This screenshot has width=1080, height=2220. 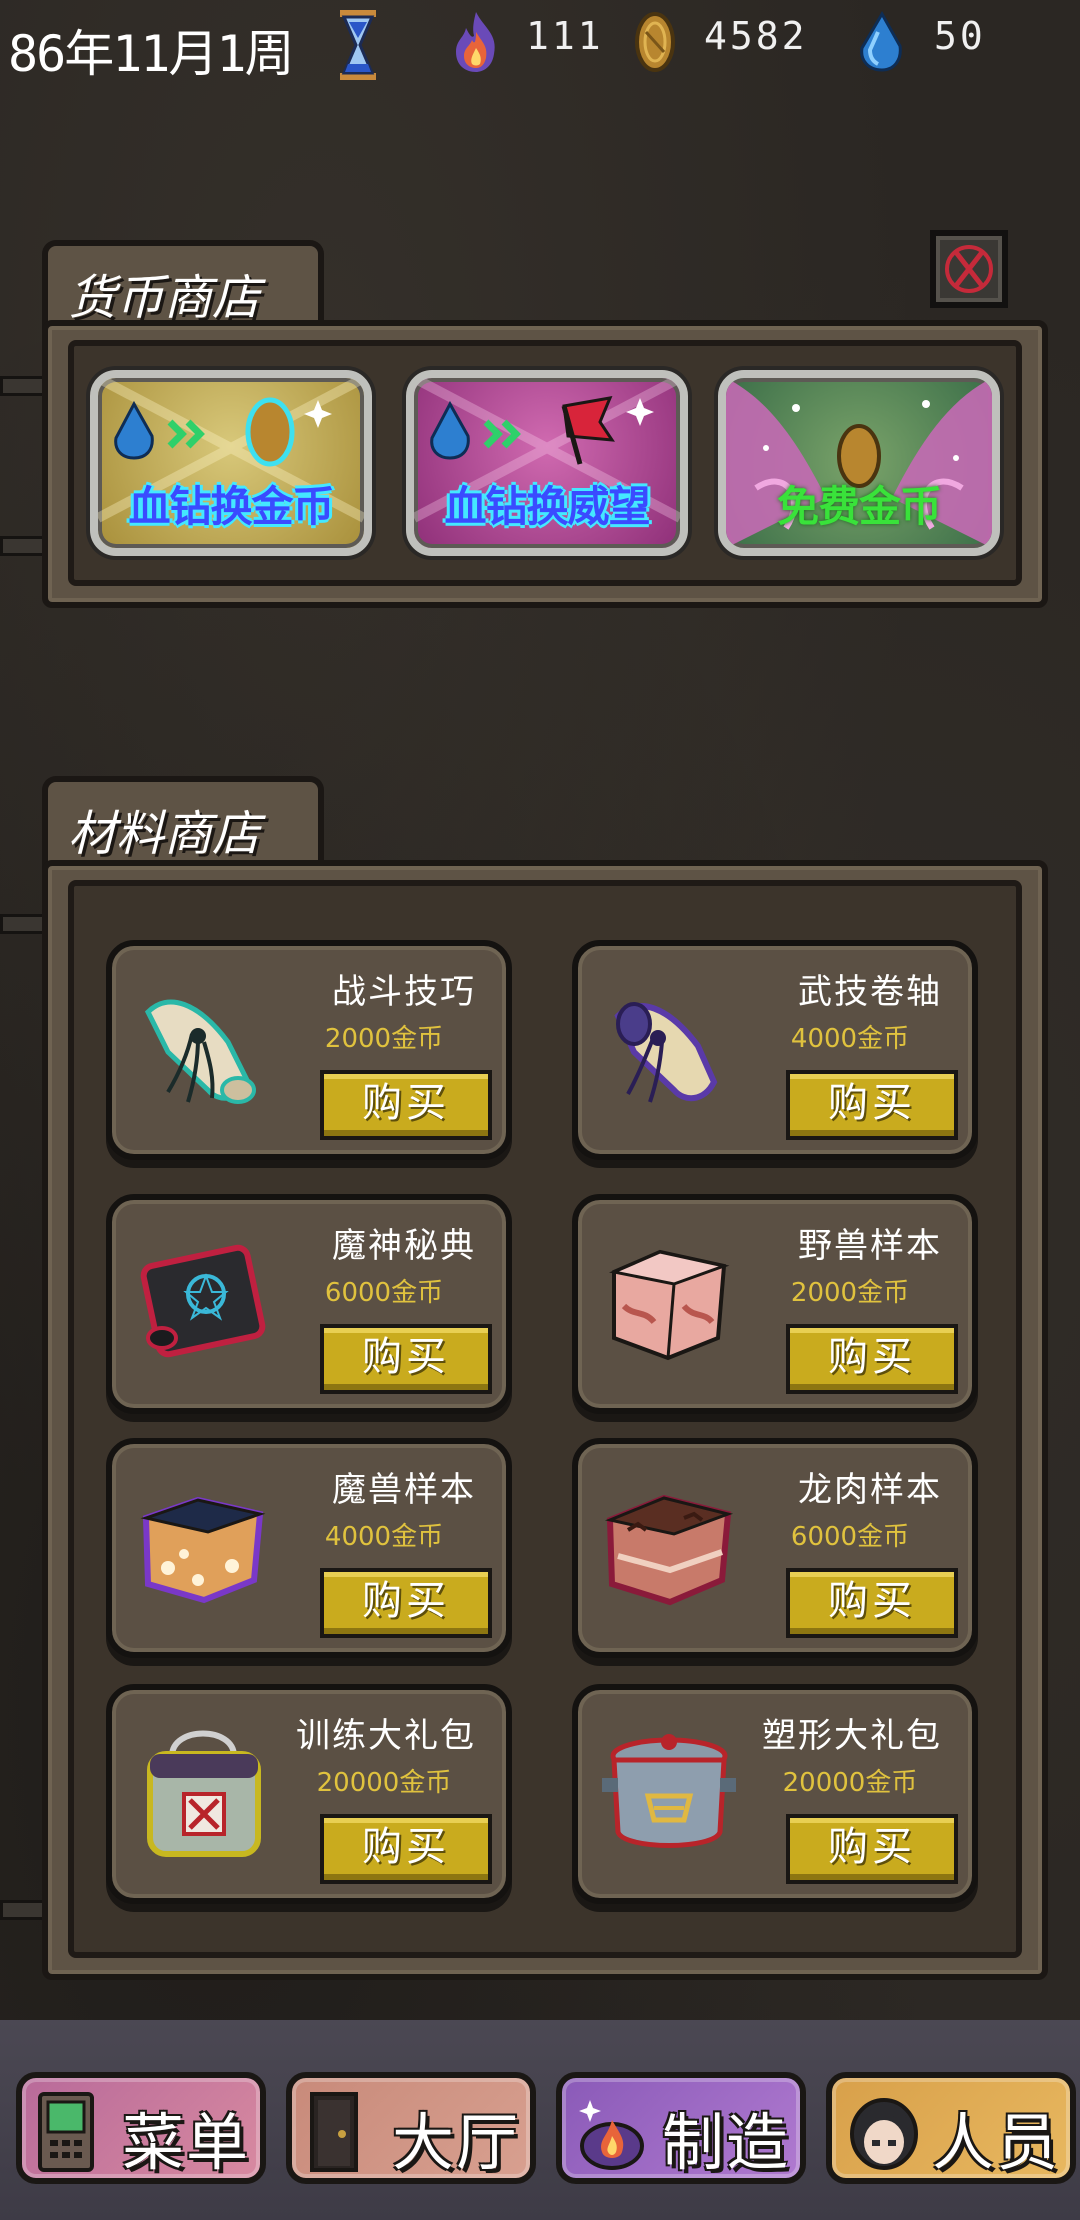 I want to click on shop-item-training-pack: 训练大礼包 20000金币 购买, so click(x=309, y=1794).